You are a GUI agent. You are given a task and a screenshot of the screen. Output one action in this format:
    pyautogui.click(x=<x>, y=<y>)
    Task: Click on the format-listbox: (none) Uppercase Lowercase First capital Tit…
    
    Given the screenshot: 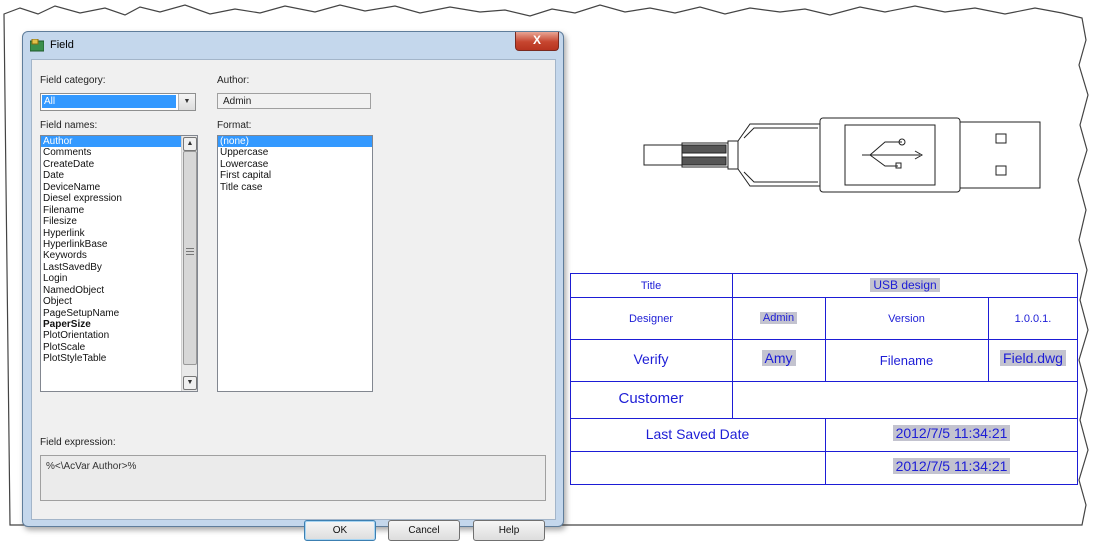 What is the action you would take?
    pyautogui.click(x=295, y=263)
    